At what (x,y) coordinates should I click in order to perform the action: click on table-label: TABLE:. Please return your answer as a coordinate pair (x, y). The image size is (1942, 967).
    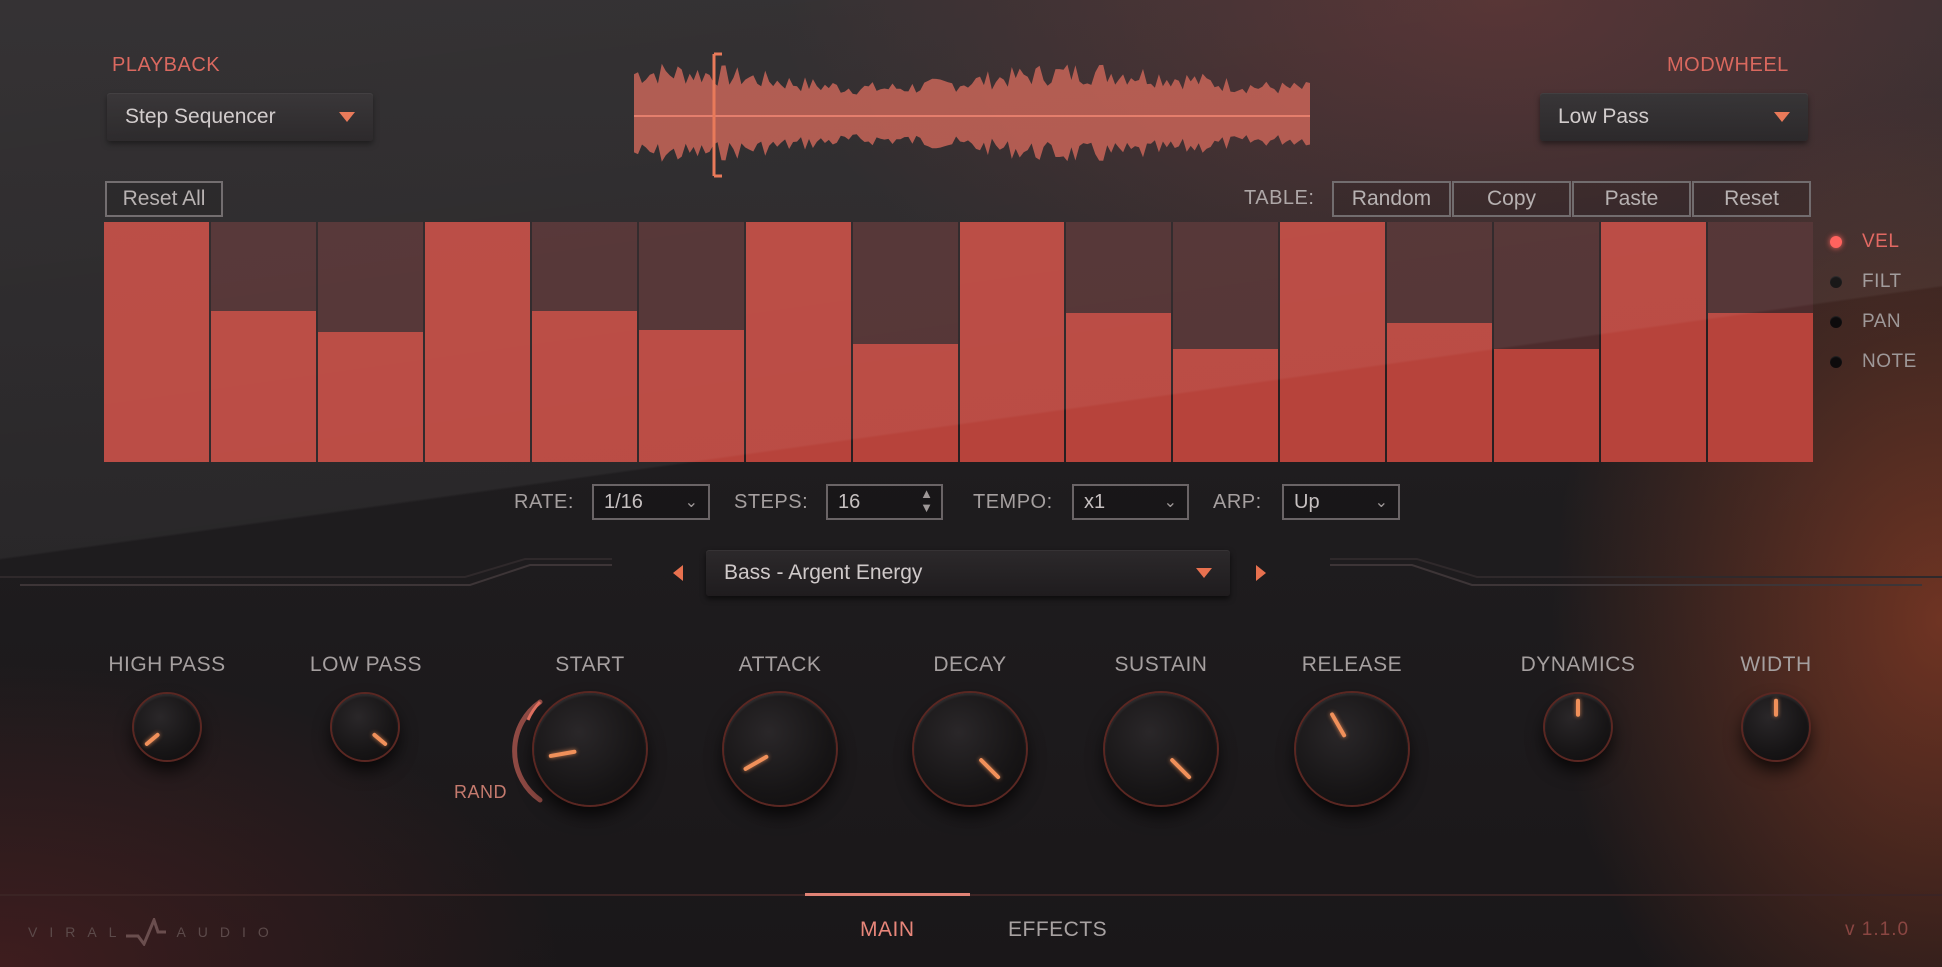
    Looking at the image, I should click on (1279, 198).